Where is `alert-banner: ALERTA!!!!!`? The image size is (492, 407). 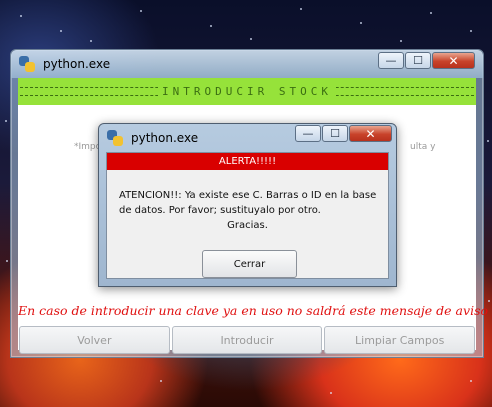 alert-banner: ALERTA!!!!! is located at coordinates (247, 161).